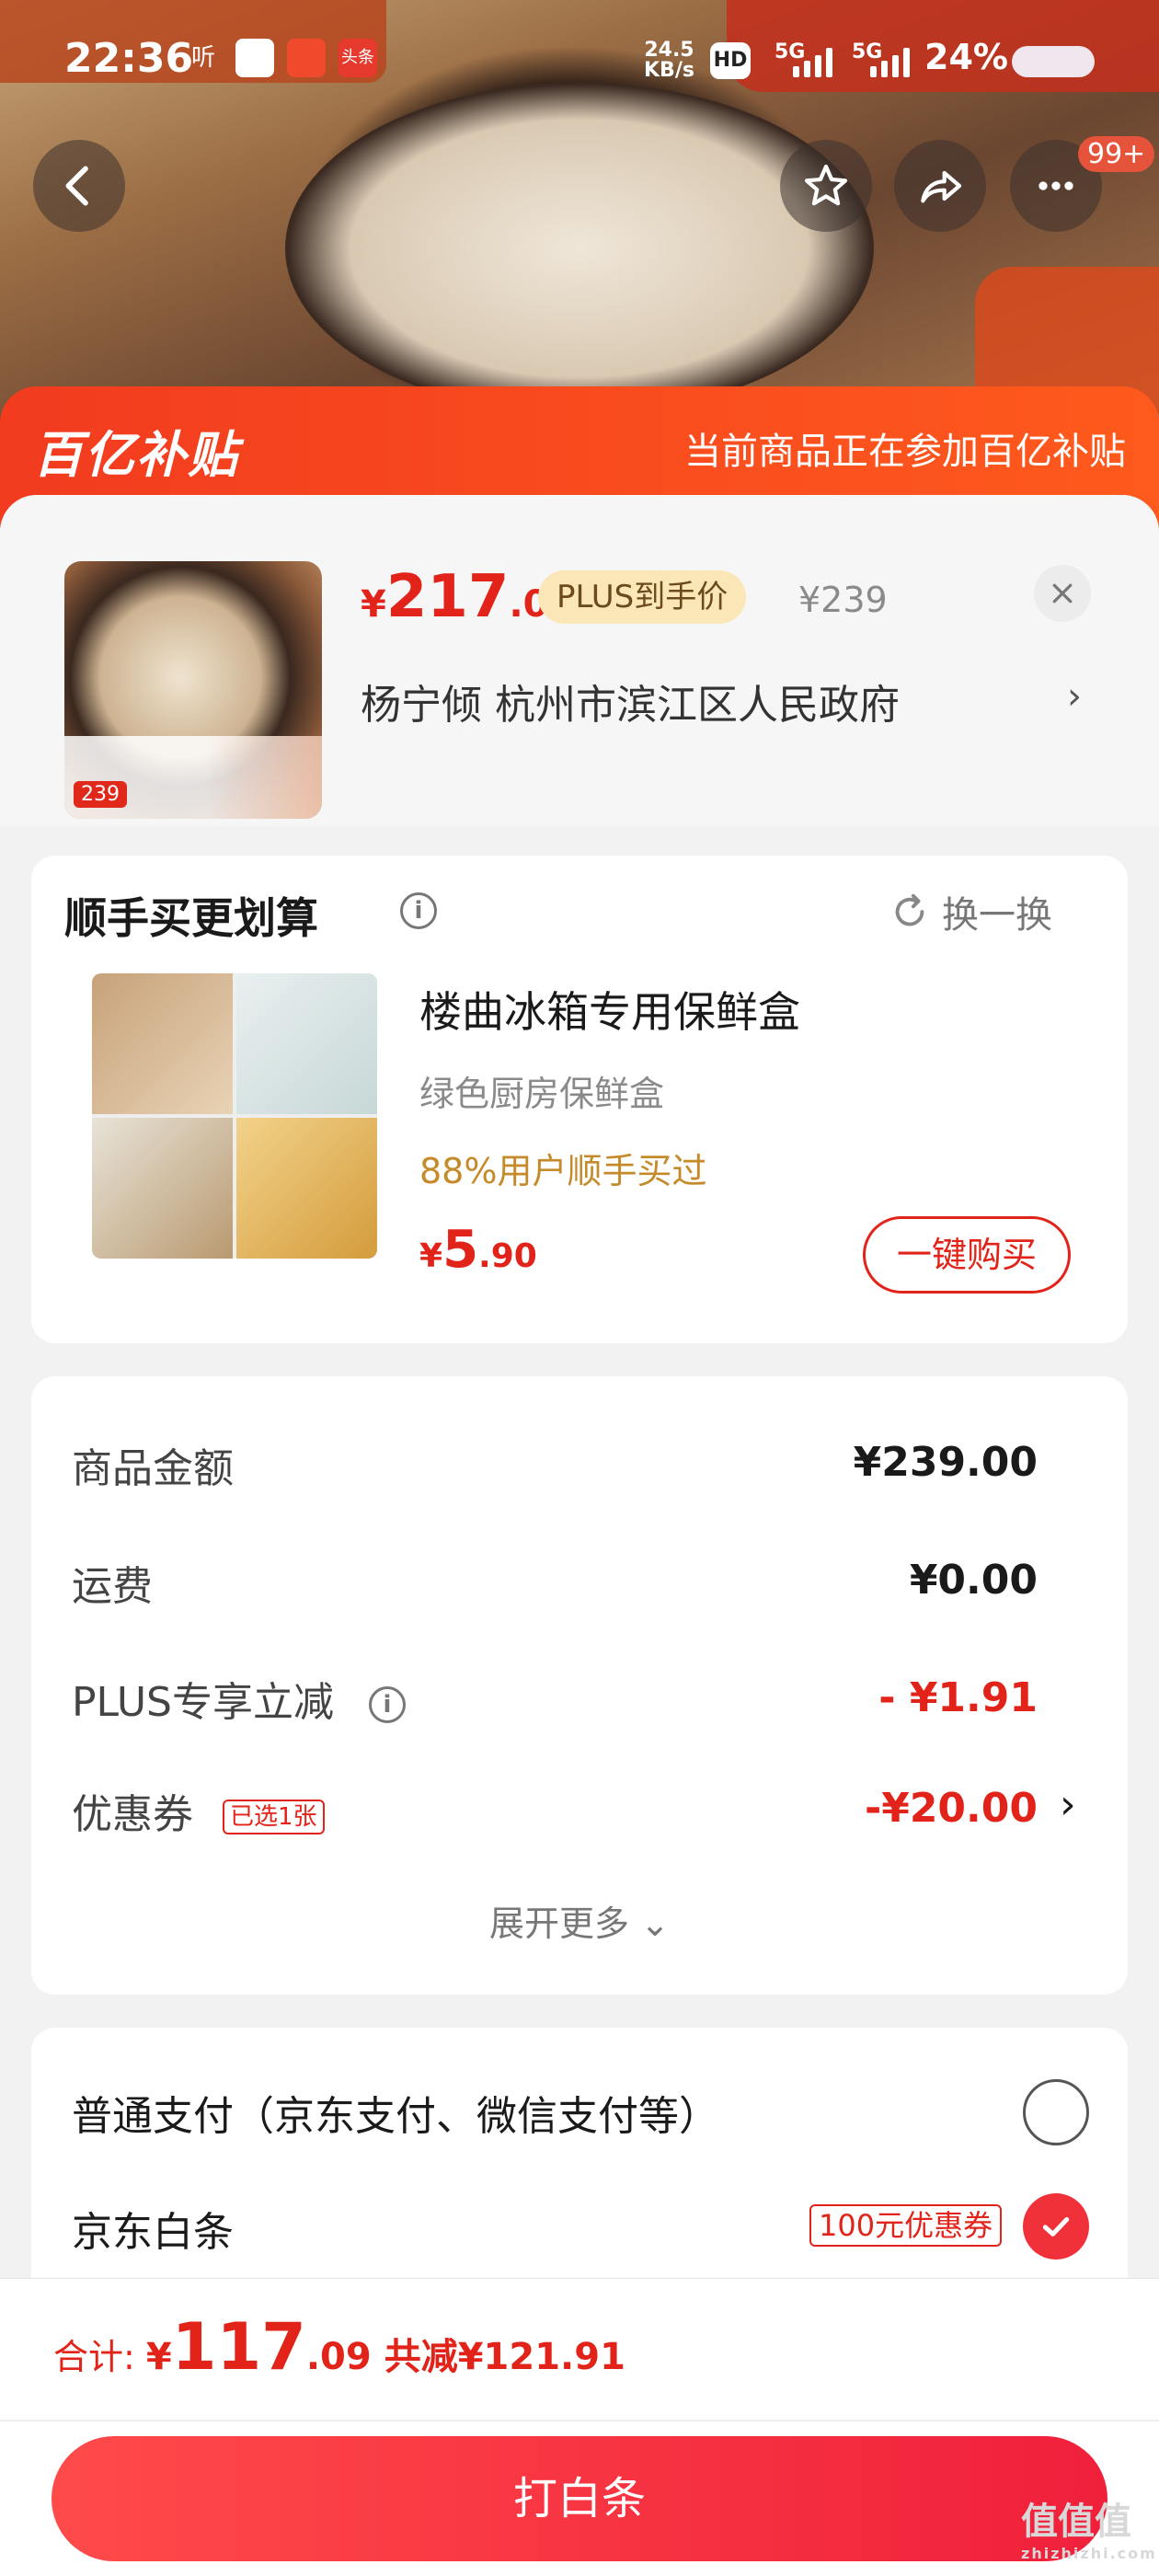  Describe the element at coordinates (339, 2347) in the screenshot. I see `order-total: 合计: ¥117.09 共减¥121.91` at that location.